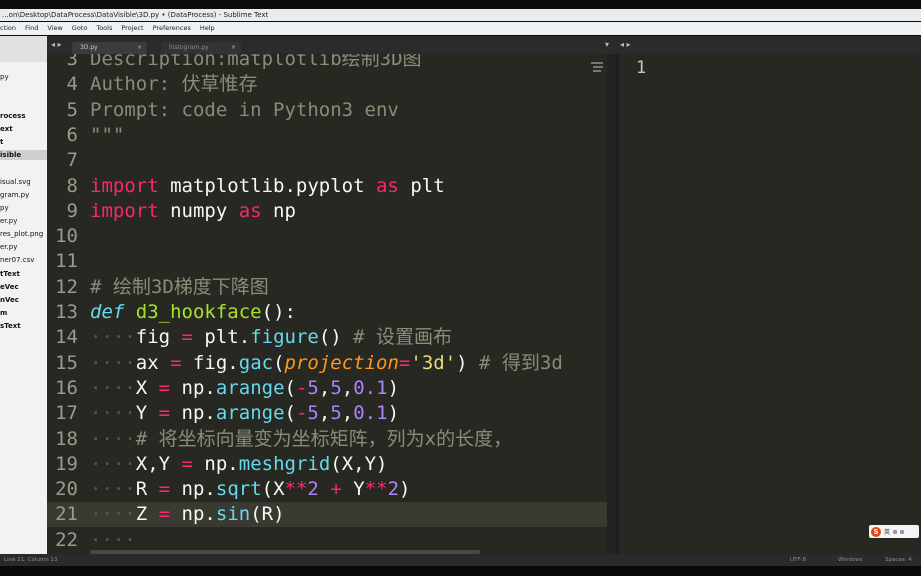  Describe the element at coordinates (72, 84) in the screenshot. I see `line-number: 4` at that location.